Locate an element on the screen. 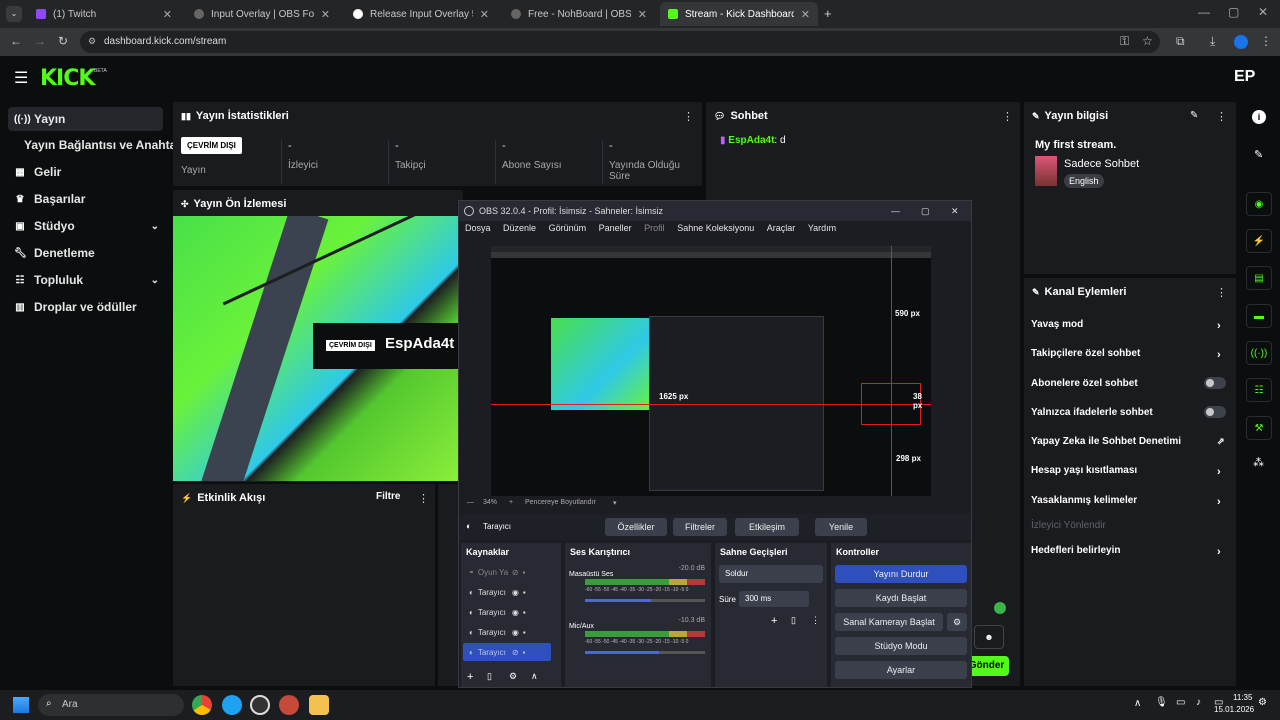  menu-docks: Paneller is located at coordinates (615, 228).